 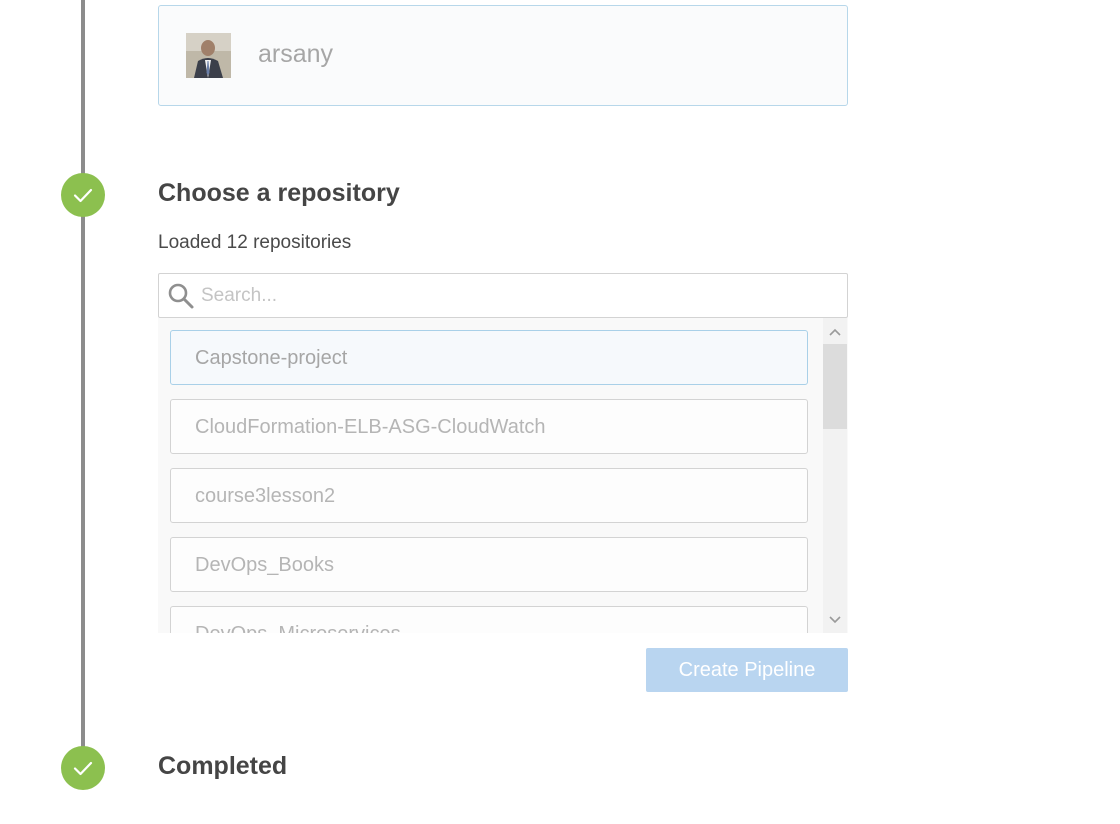 What do you see at coordinates (835, 475) in the screenshot?
I see `repository-list-scrollbar` at bounding box center [835, 475].